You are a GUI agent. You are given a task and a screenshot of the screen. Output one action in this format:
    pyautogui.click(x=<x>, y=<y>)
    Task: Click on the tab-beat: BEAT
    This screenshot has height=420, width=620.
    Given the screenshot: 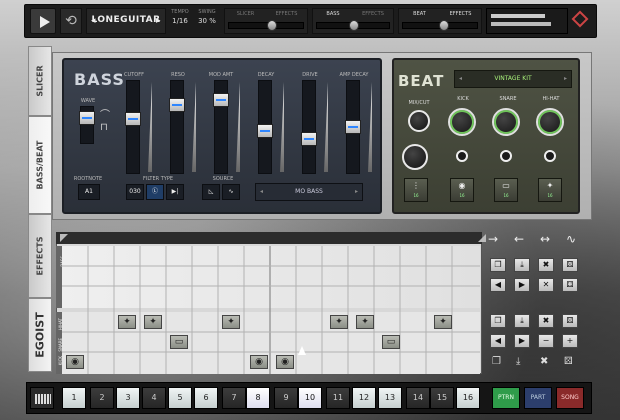 What is the action you would take?
    pyautogui.click(x=419, y=14)
    